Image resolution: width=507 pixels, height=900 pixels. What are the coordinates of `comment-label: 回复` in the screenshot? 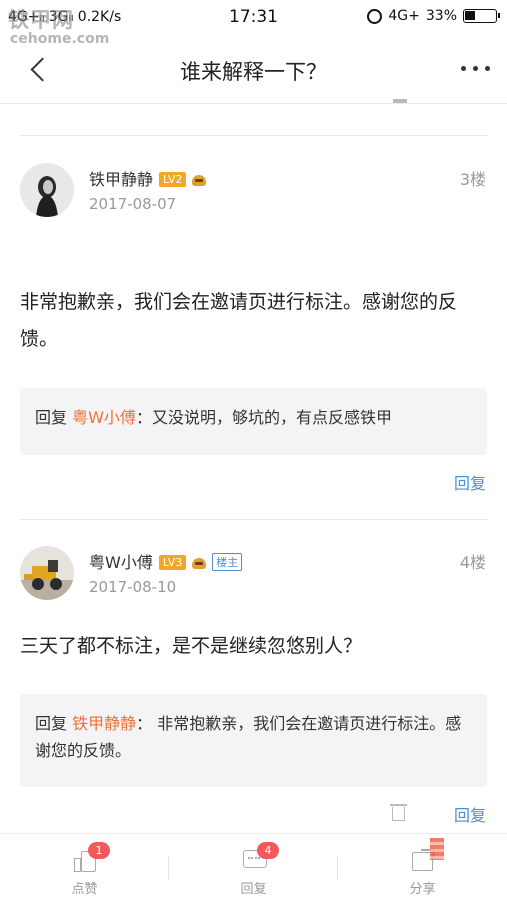 It's located at (253, 889).